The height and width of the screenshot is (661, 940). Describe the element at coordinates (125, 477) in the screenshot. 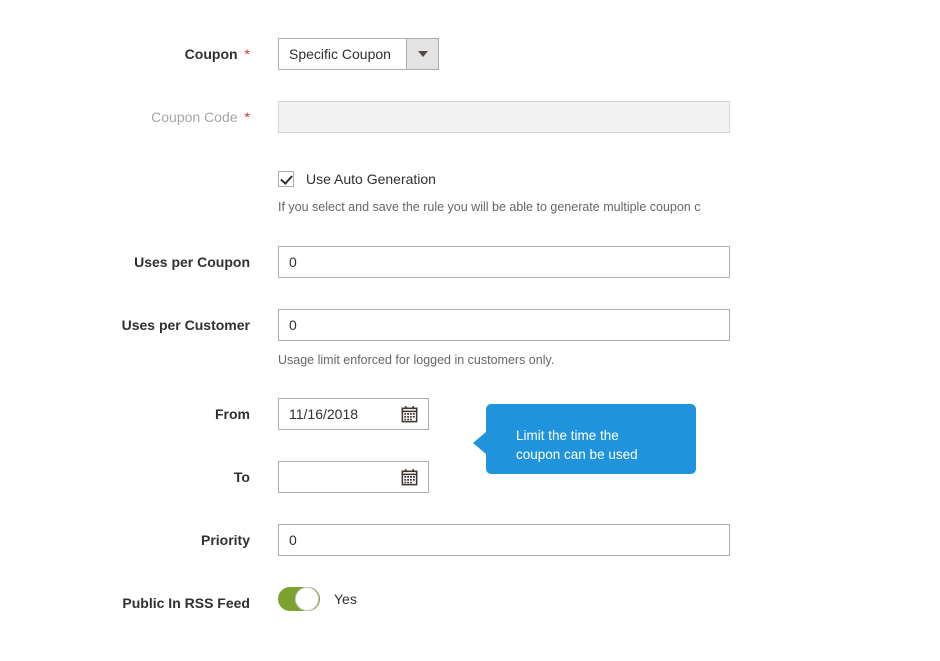

I see `to-label: To` at that location.